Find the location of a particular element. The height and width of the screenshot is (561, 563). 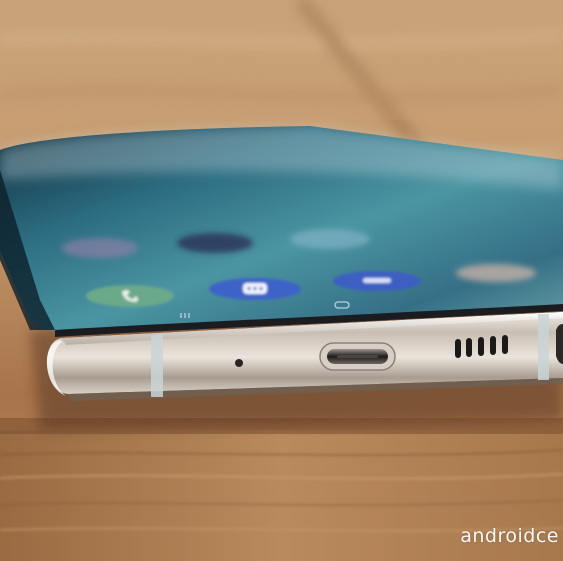

phone-app-icon is located at coordinates (130, 296).